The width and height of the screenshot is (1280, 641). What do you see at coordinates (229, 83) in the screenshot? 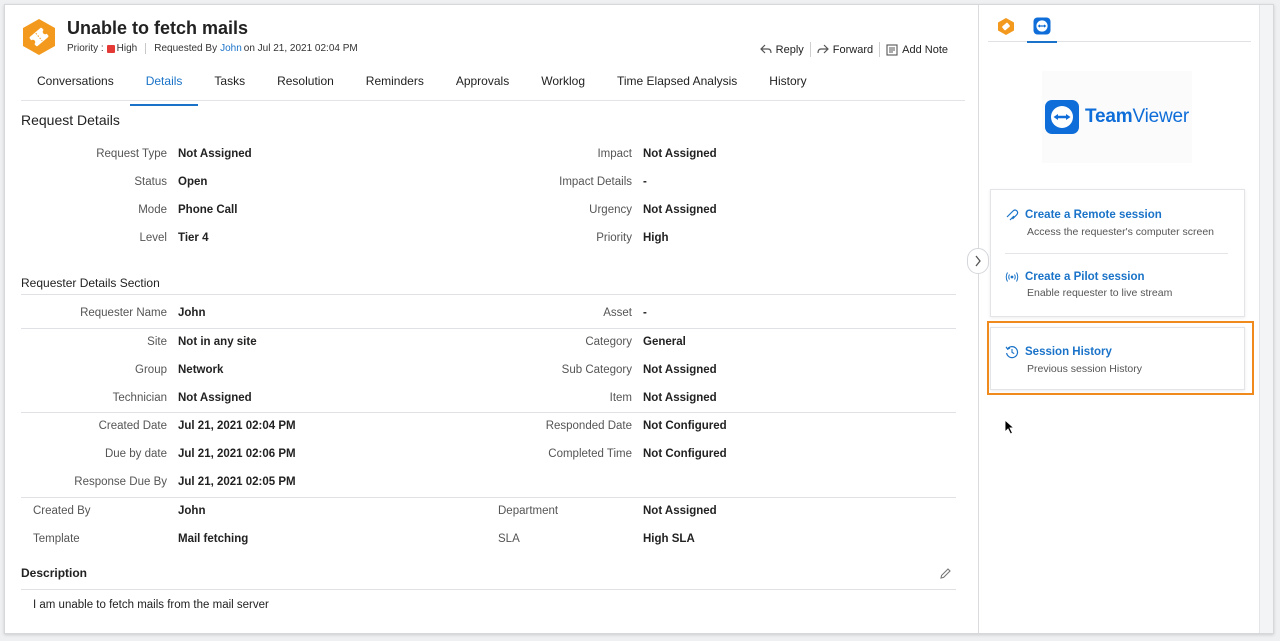
I see `tab-tasks: Tasks` at bounding box center [229, 83].